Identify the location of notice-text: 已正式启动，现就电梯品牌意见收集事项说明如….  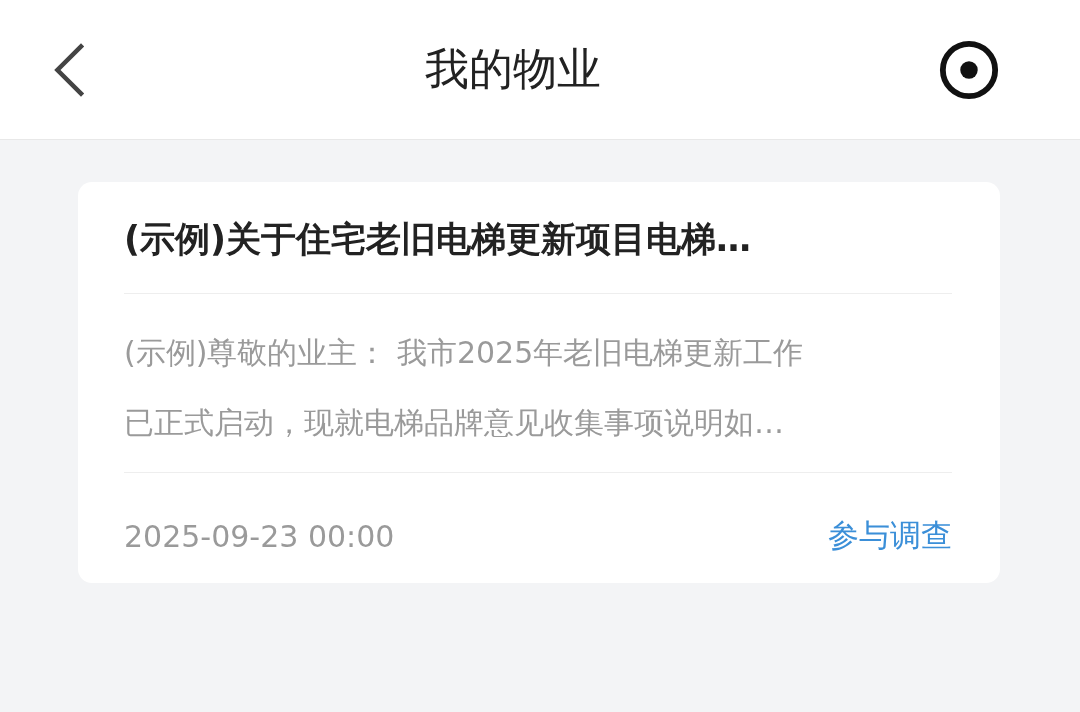
(454, 423).